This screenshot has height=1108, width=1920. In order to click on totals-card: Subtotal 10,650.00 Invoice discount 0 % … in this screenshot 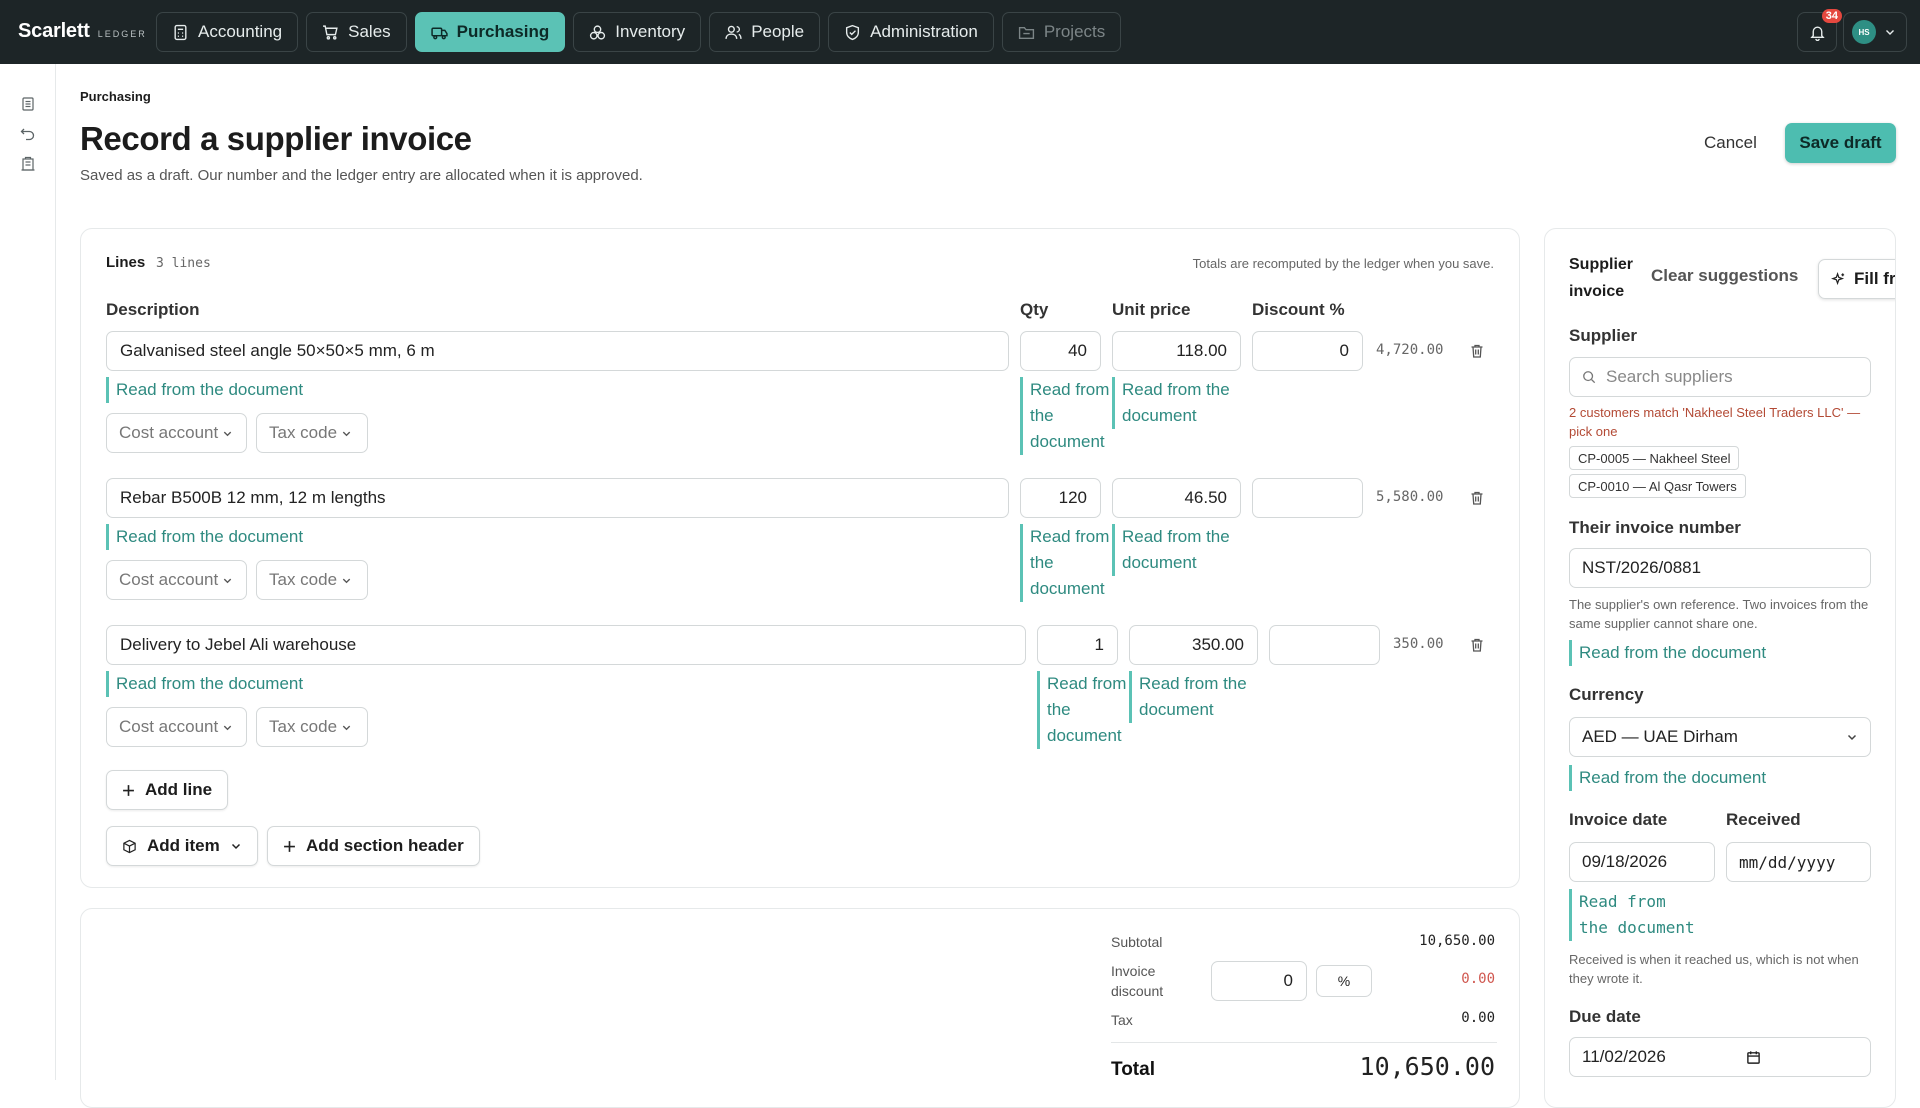, I will do `click(800, 1008)`.